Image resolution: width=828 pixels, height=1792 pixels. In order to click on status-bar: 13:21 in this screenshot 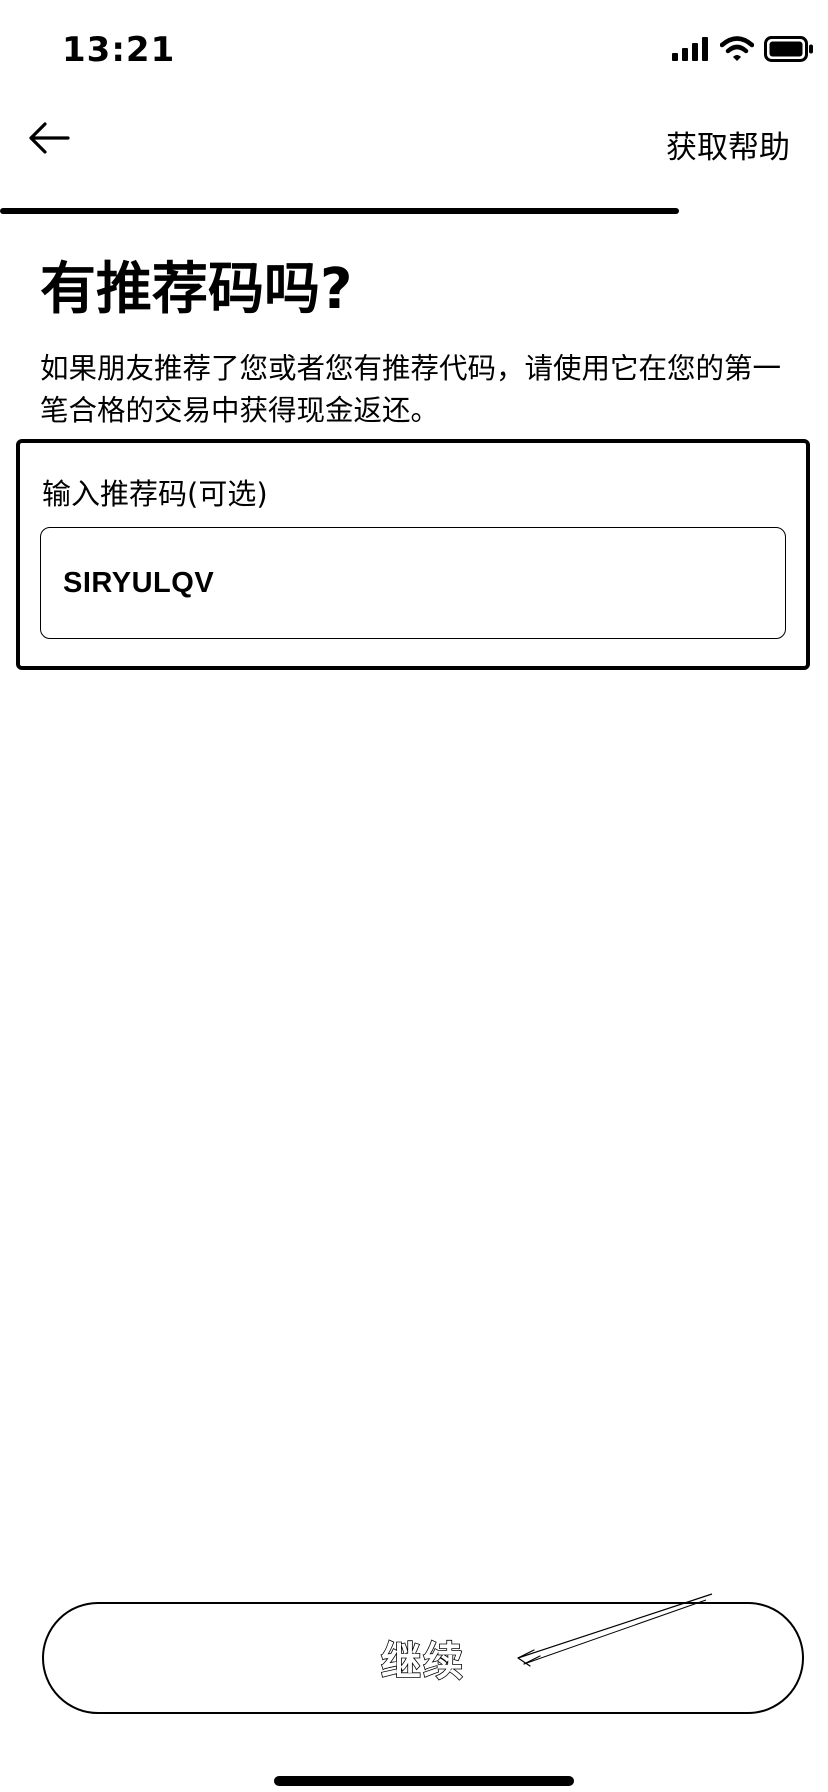, I will do `click(414, 50)`.